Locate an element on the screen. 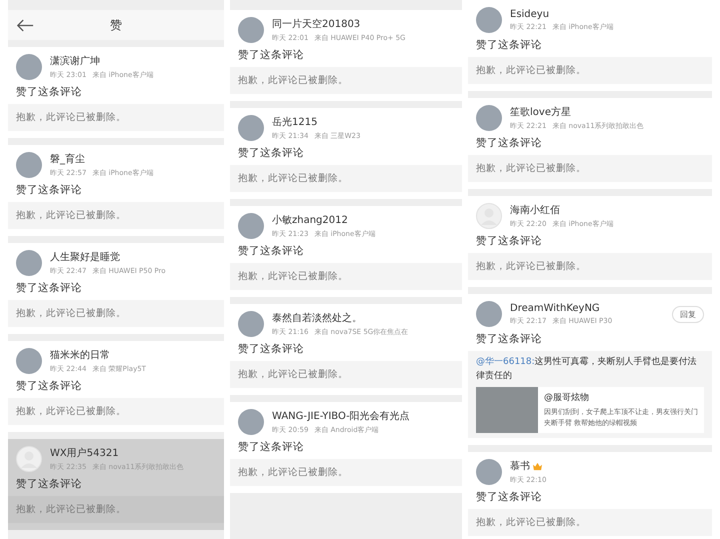 The width and height of the screenshot is (720, 539). user-name: 泰然自若淡然处之。 is located at coordinates (317, 318).